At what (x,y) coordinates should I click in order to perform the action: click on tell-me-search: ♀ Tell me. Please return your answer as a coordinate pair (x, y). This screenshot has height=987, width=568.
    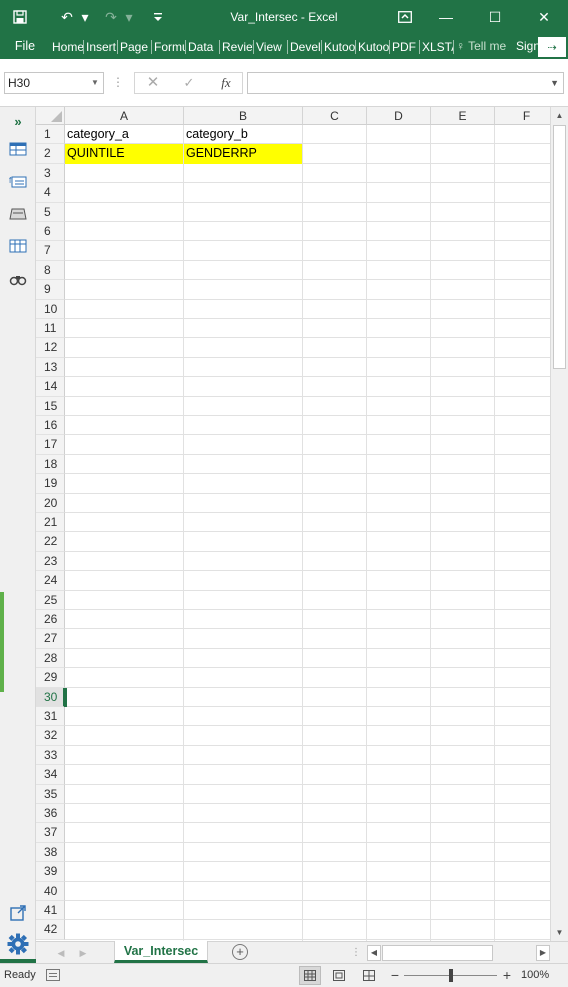
    Looking at the image, I should click on (484, 46).